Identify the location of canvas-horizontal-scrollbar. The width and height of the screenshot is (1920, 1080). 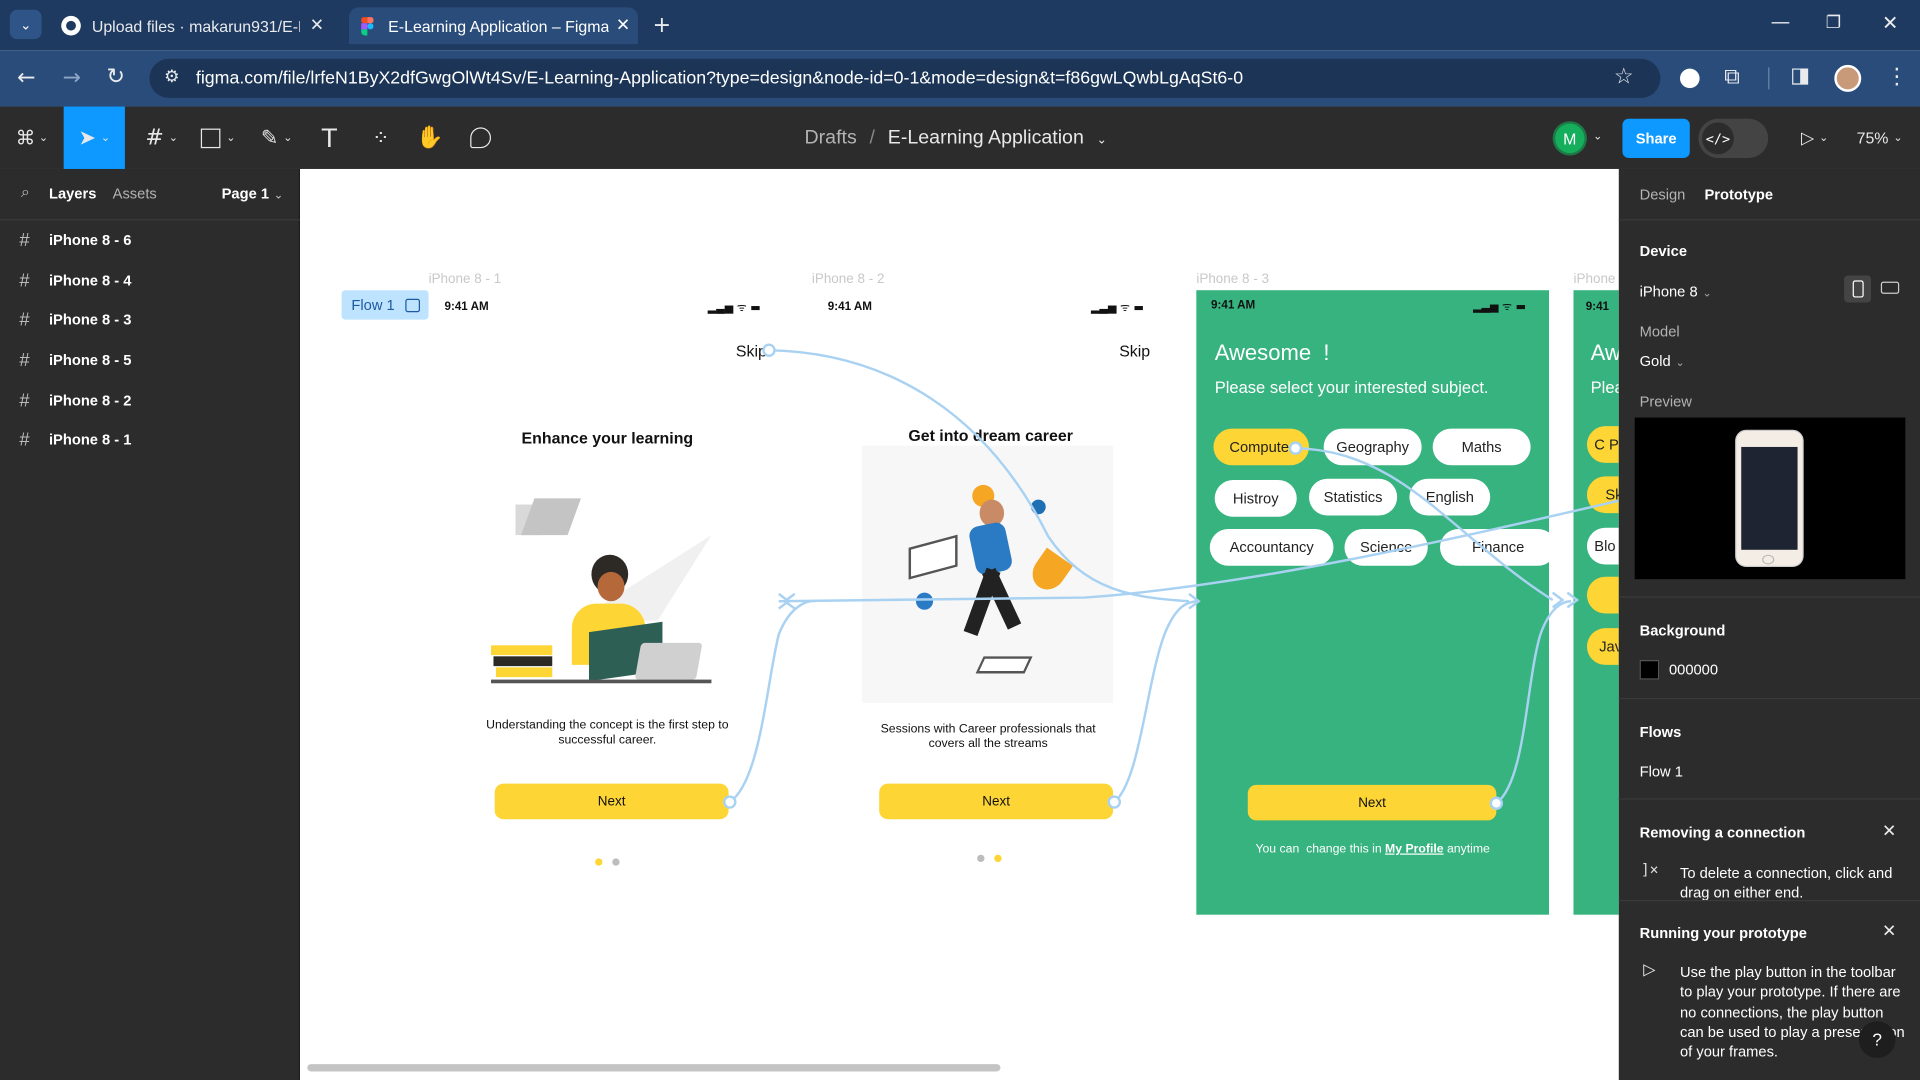
(654, 1068).